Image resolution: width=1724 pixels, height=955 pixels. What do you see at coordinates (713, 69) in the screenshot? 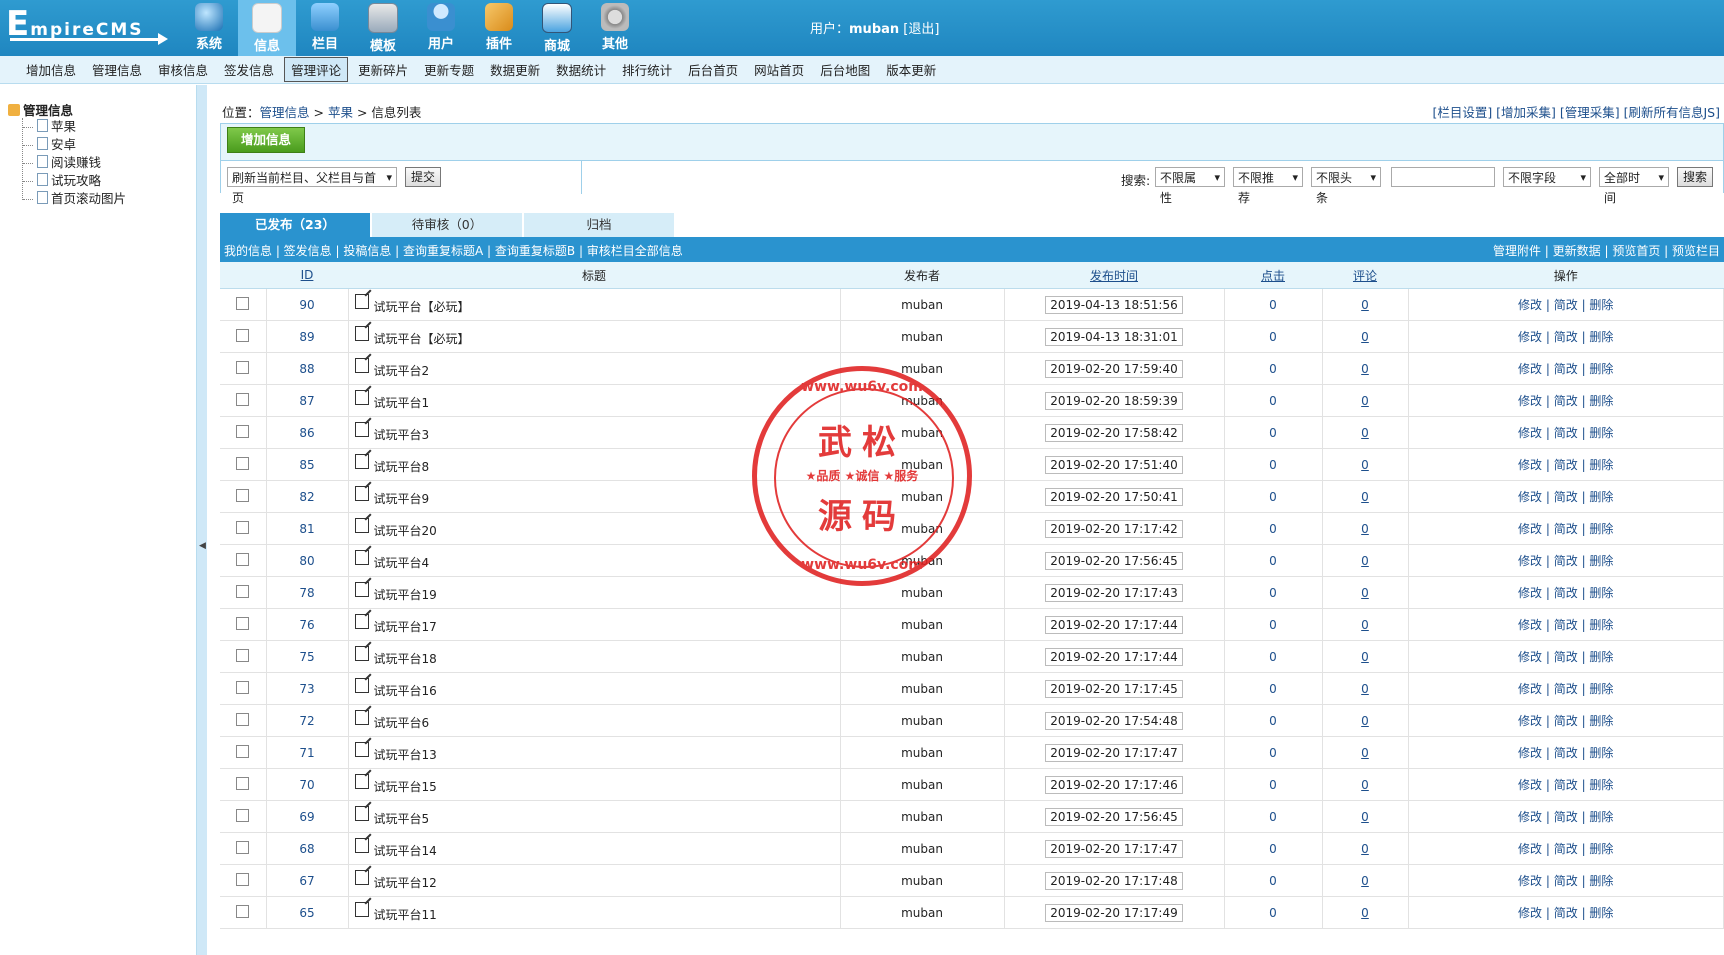
I see `subnav-item: 后台首页` at bounding box center [713, 69].